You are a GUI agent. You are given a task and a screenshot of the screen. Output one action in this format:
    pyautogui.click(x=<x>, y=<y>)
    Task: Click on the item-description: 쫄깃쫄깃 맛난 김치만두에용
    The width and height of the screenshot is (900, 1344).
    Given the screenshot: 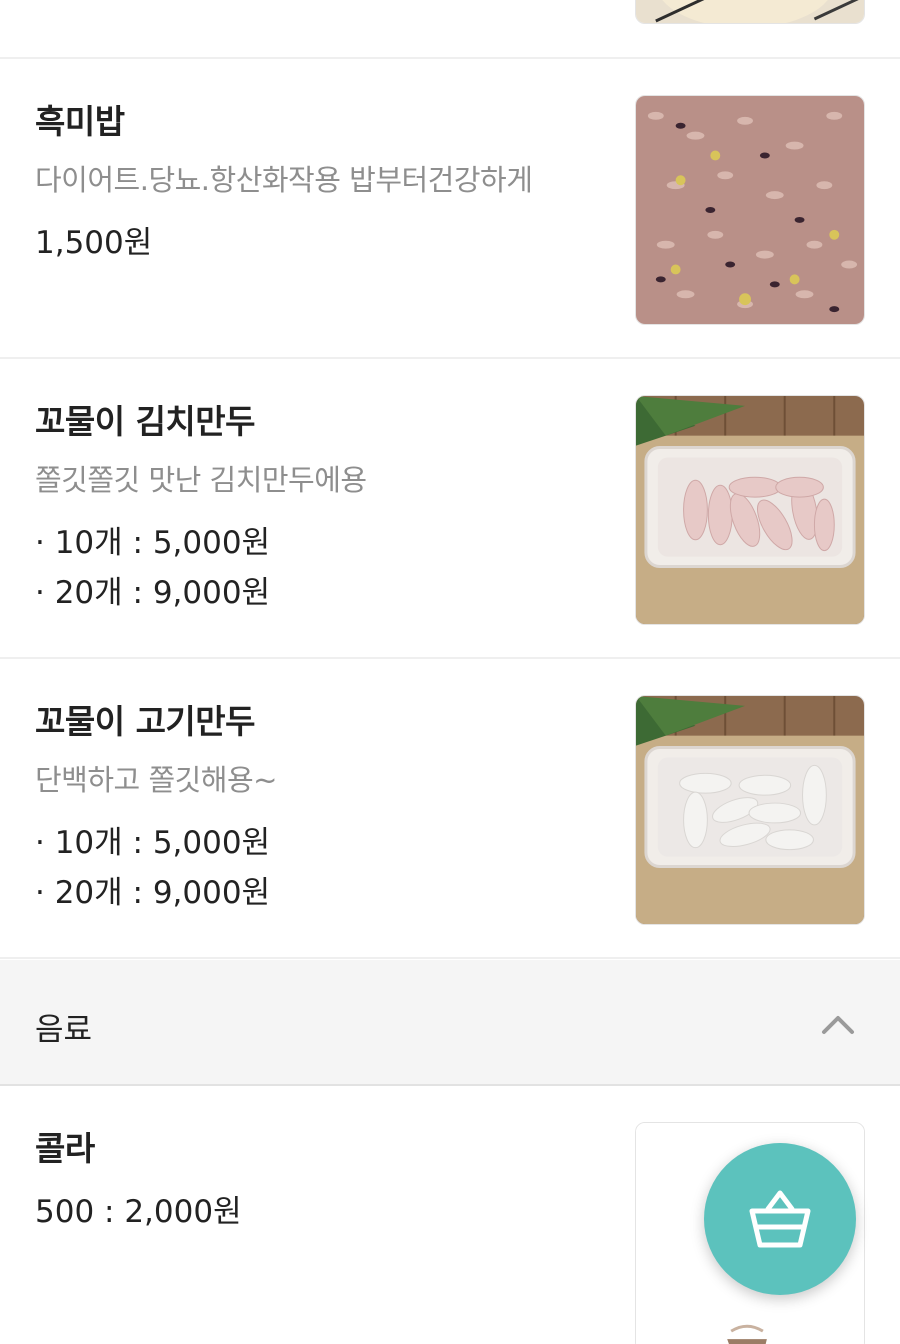 What is the action you would take?
    pyautogui.click(x=201, y=480)
    